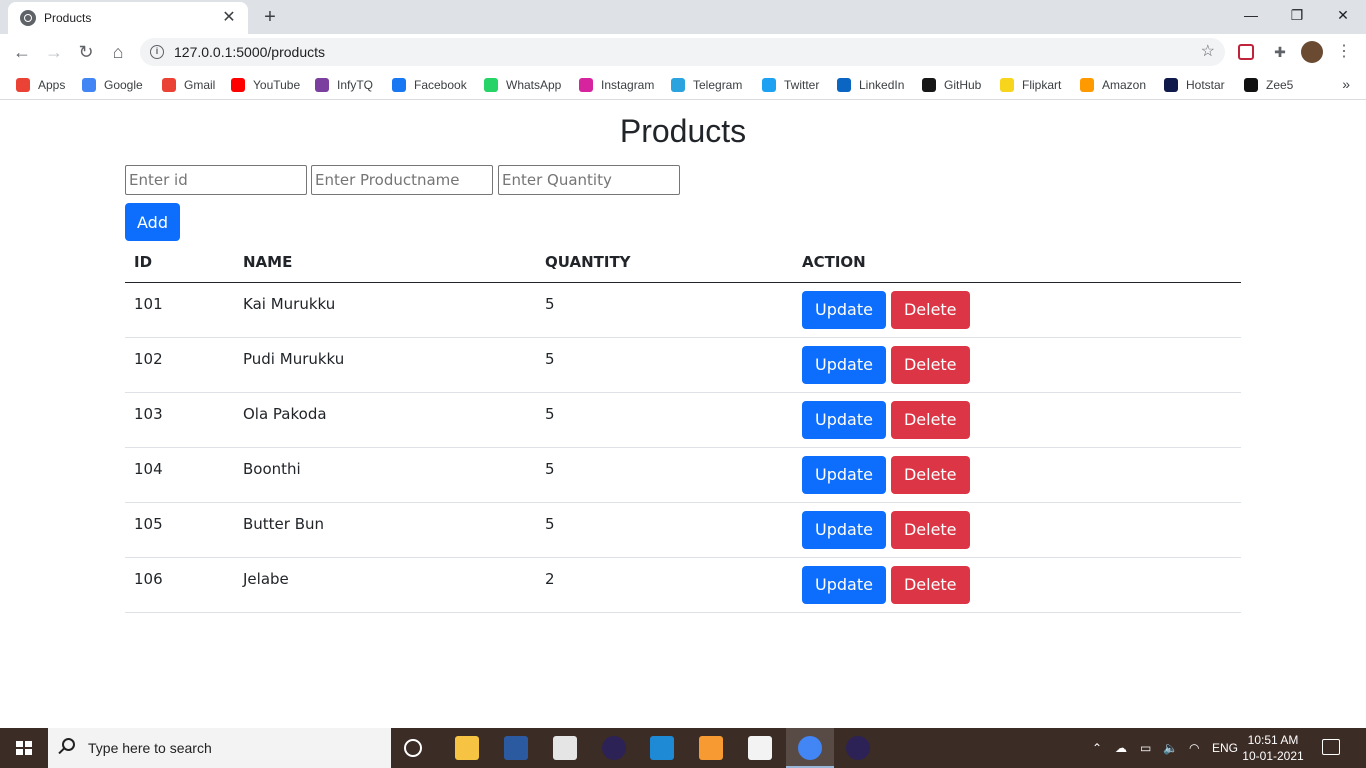 The image size is (1366, 768). What do you see at coordinates (1280, 85) in the screenshot?
I see `bookmark-label: Zee5` at bounding box center [1280, 85].